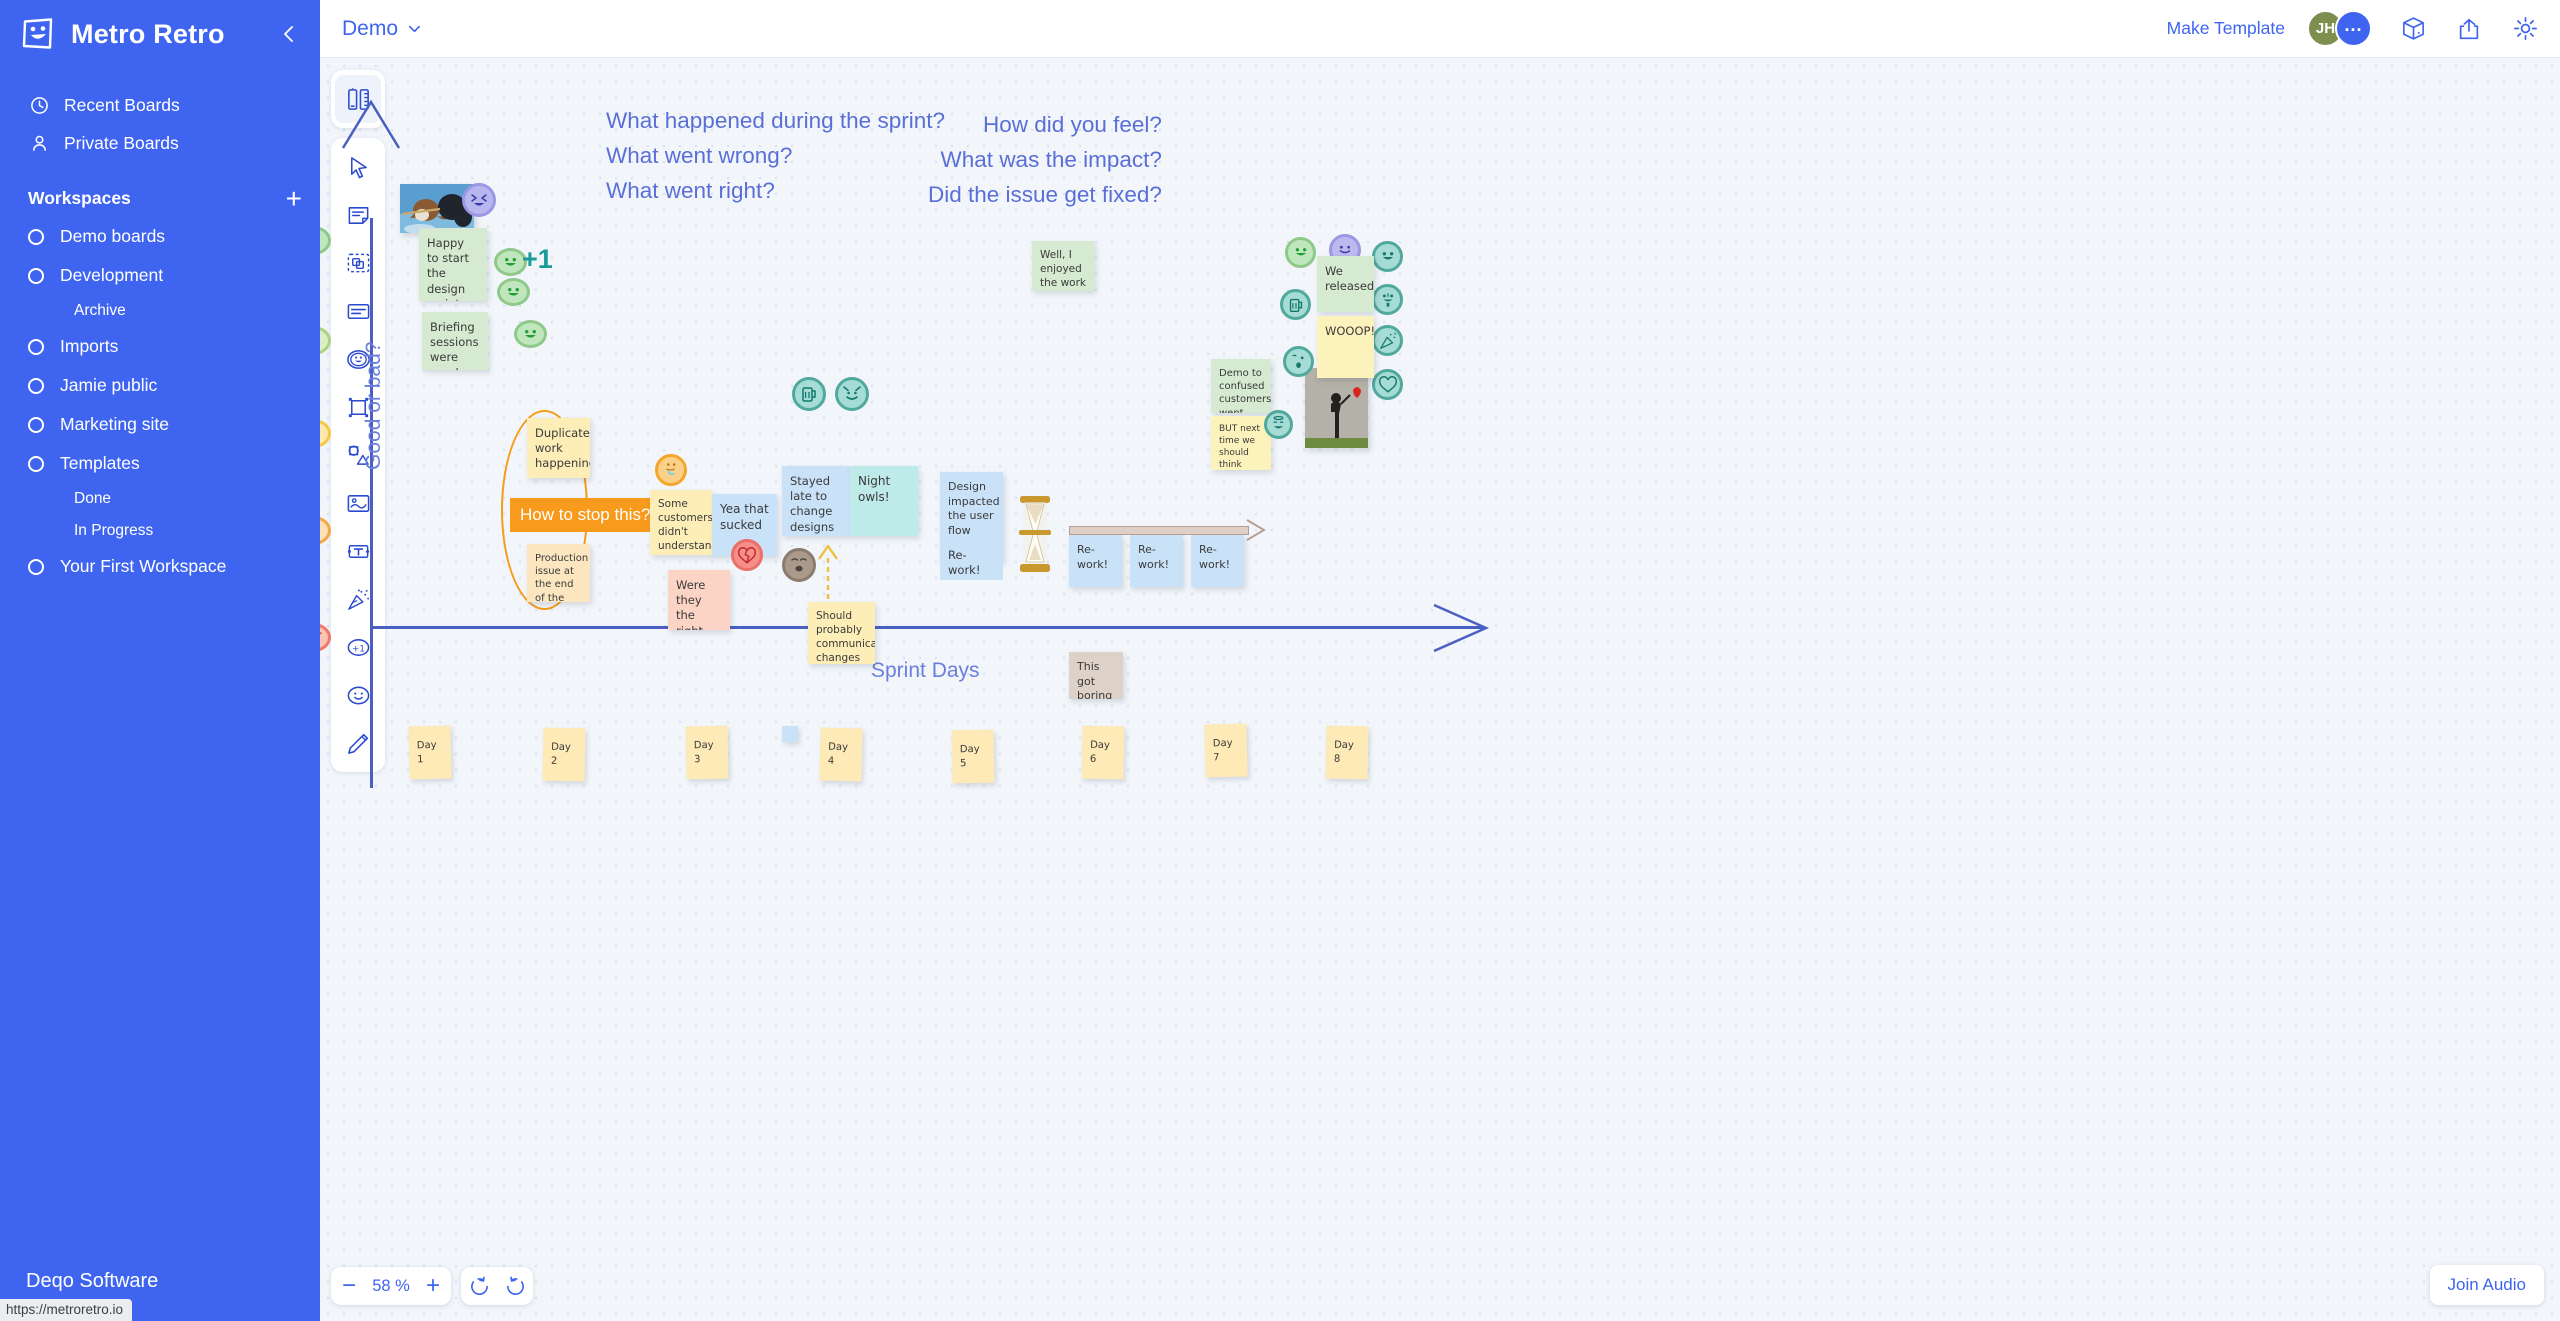 The width and height of the screenshot is (2560, 1321). Describe the element at coordinates (325, 340) in the screenshot. I see `mood-icon-smile` at that location.